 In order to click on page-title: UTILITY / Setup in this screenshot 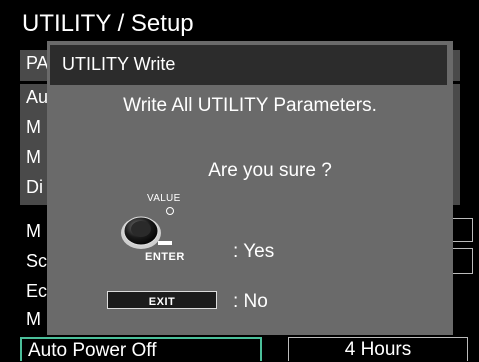, I will do `click(108, 23)`.